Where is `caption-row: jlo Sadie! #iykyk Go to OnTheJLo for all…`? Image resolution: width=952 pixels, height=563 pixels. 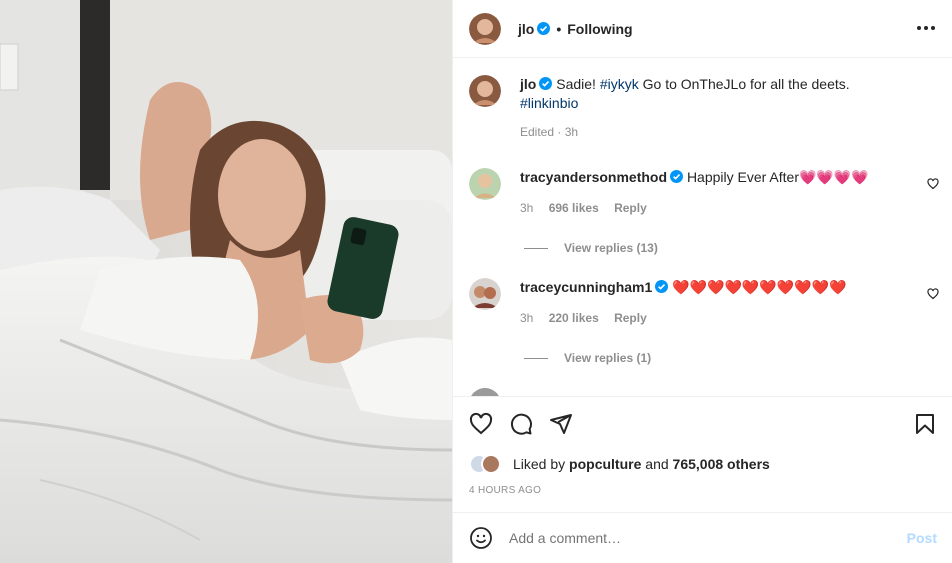 caption-row: jlo Sadie! #iykyk Go to OnTheJLo for all… is located at coordinates (689, 107).